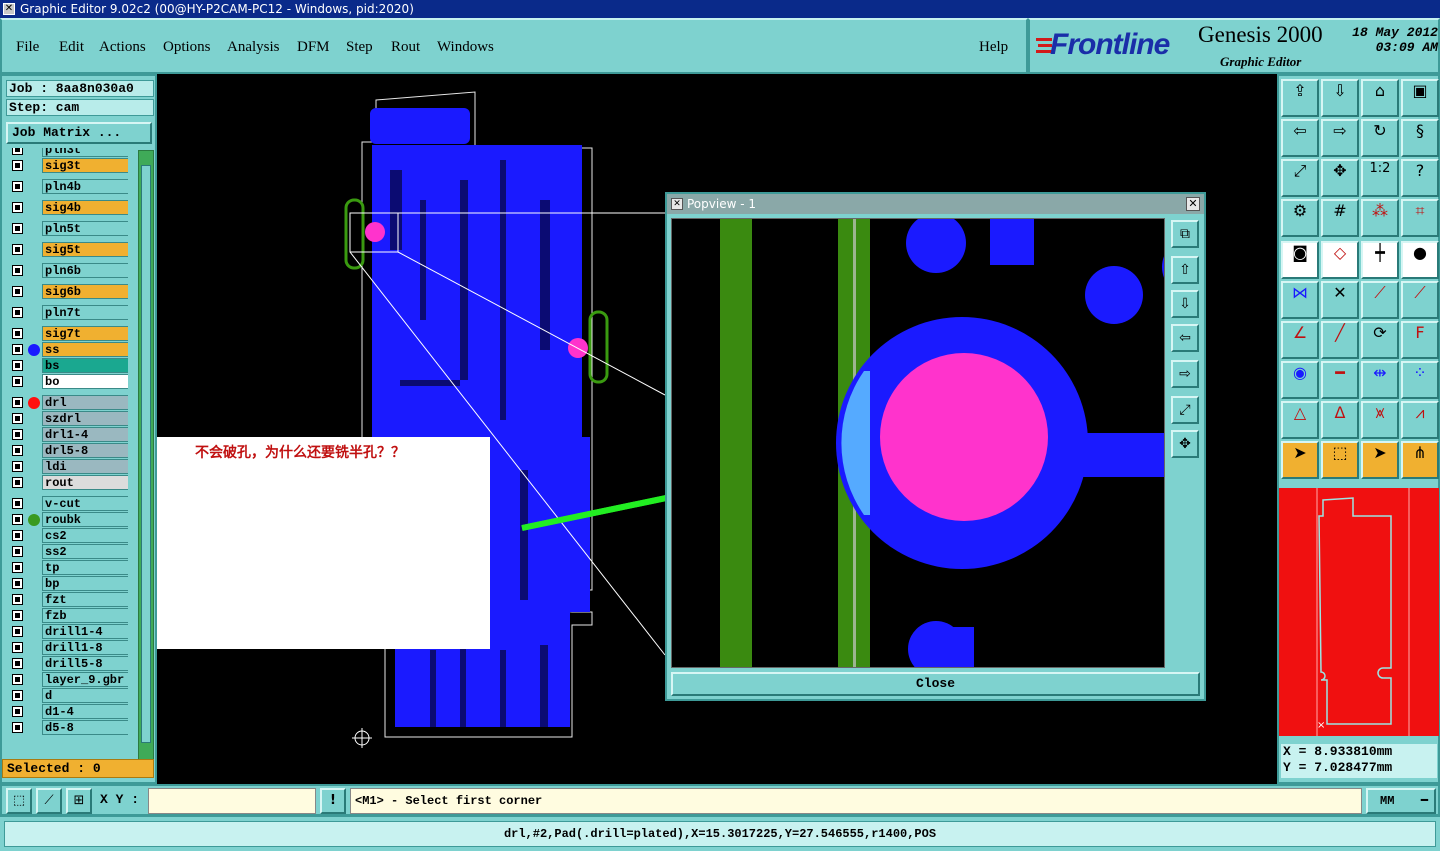 This screenshot has height=851, width=1440. Describe the element at coordinates (1420, 138) in the screenshot. I see `mirror-icon: §` at that location.